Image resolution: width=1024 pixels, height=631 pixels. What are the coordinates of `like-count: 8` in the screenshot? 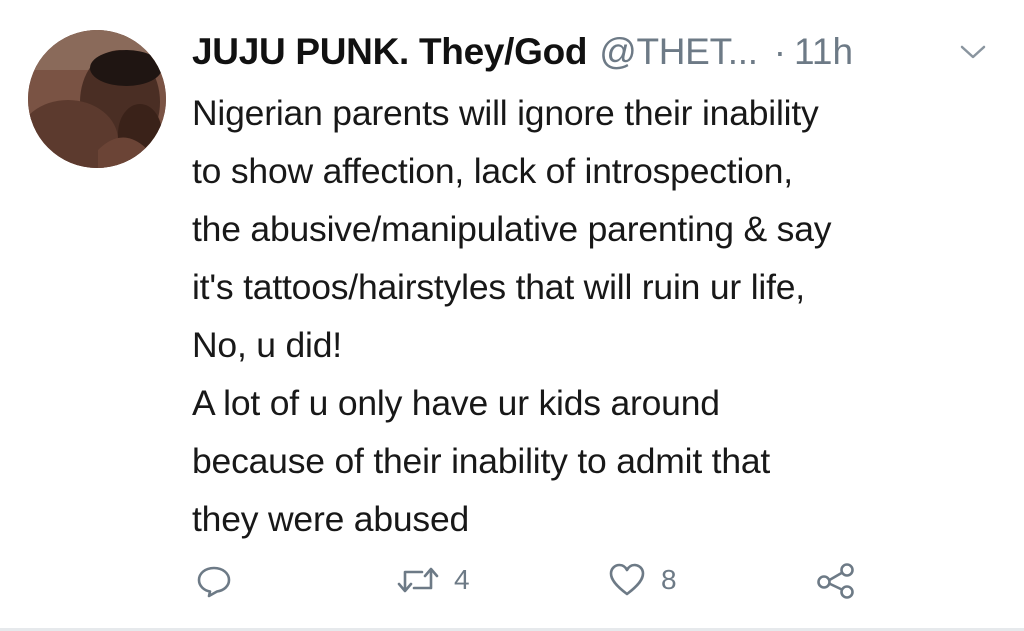 It's located at (669, 579).